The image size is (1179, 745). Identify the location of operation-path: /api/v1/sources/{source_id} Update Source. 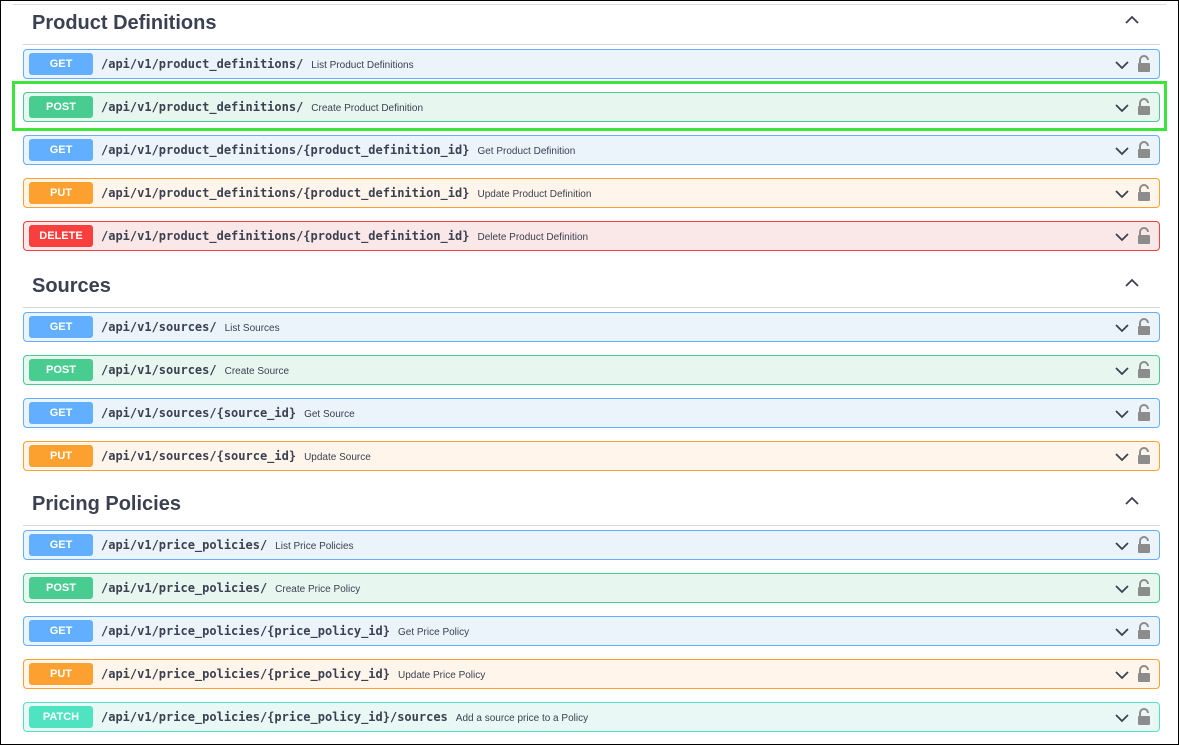
(236, 456).